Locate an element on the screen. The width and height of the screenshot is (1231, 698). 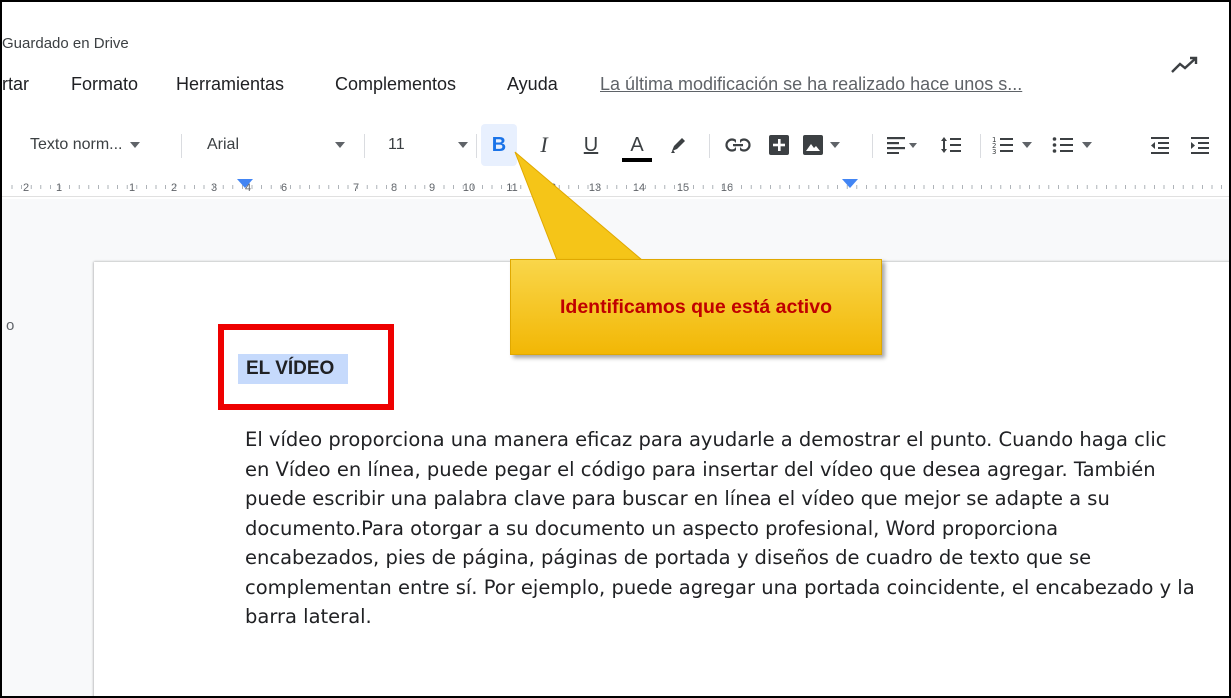
font-dropdown: Arial is located at coordinates (276, 145).